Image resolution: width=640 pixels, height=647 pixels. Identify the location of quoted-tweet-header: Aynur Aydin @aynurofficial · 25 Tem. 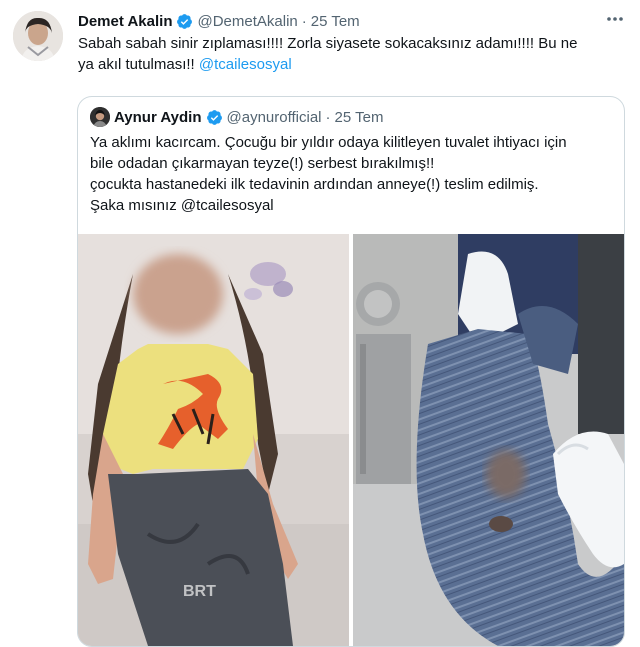
(236, 117).